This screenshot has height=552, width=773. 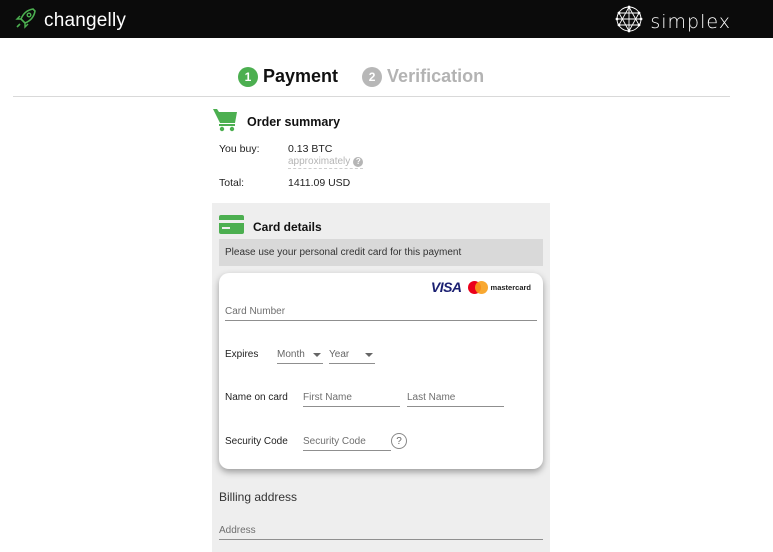 I want to click on mastercard-wordmark: mastercard, so click(x=510, y=287).